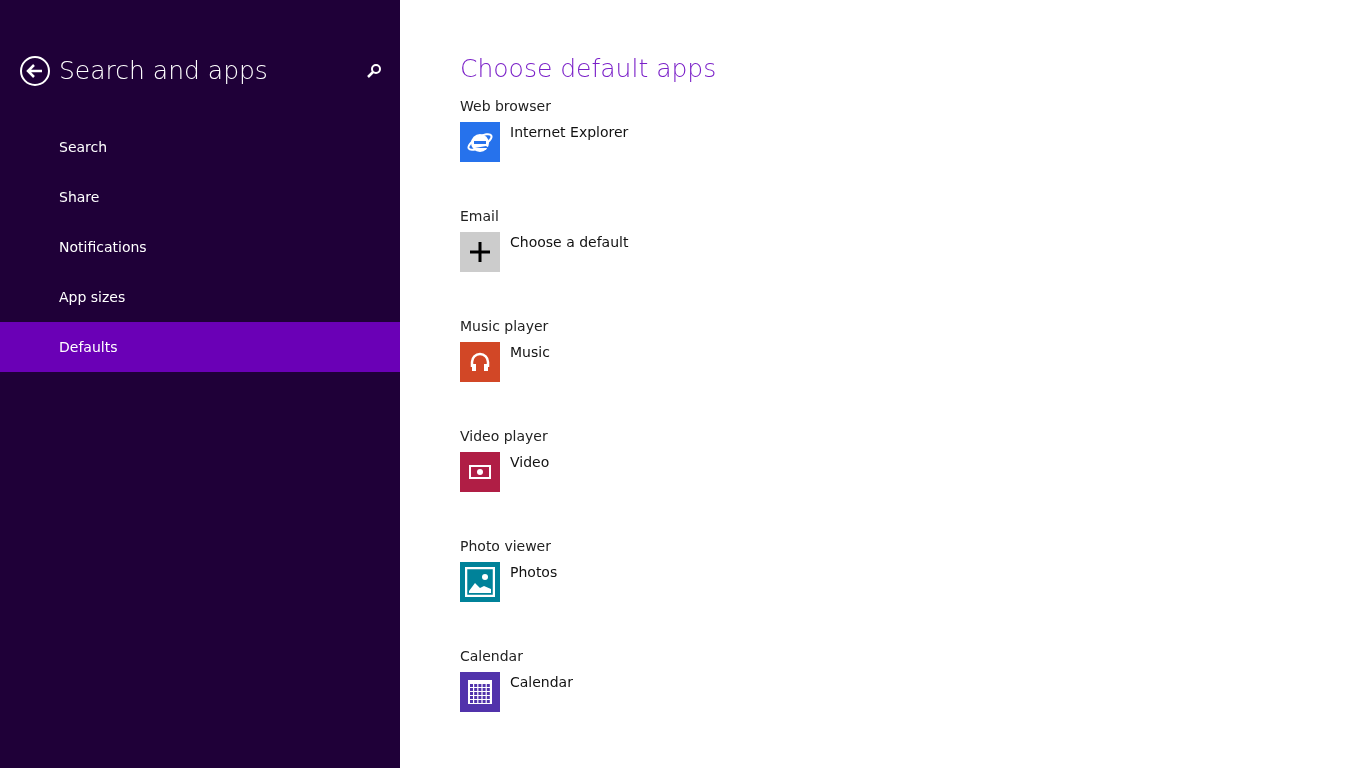 This screenshot has width=1368, height=768. I want to click on app-name: Photos, so click(534, 572).